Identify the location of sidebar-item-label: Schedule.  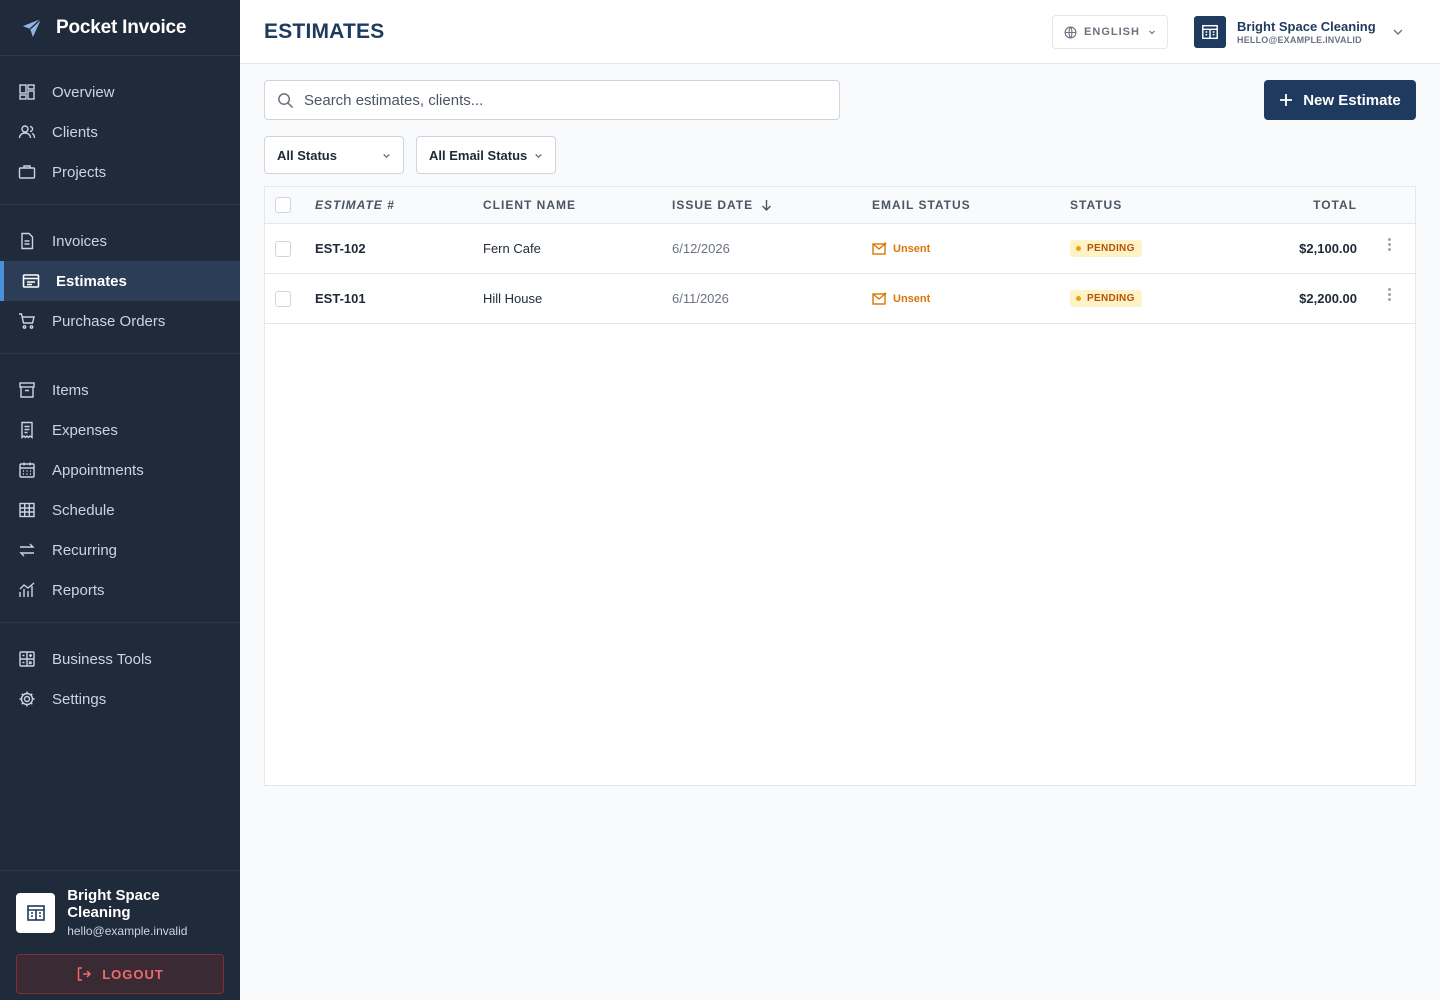
(83, 510).